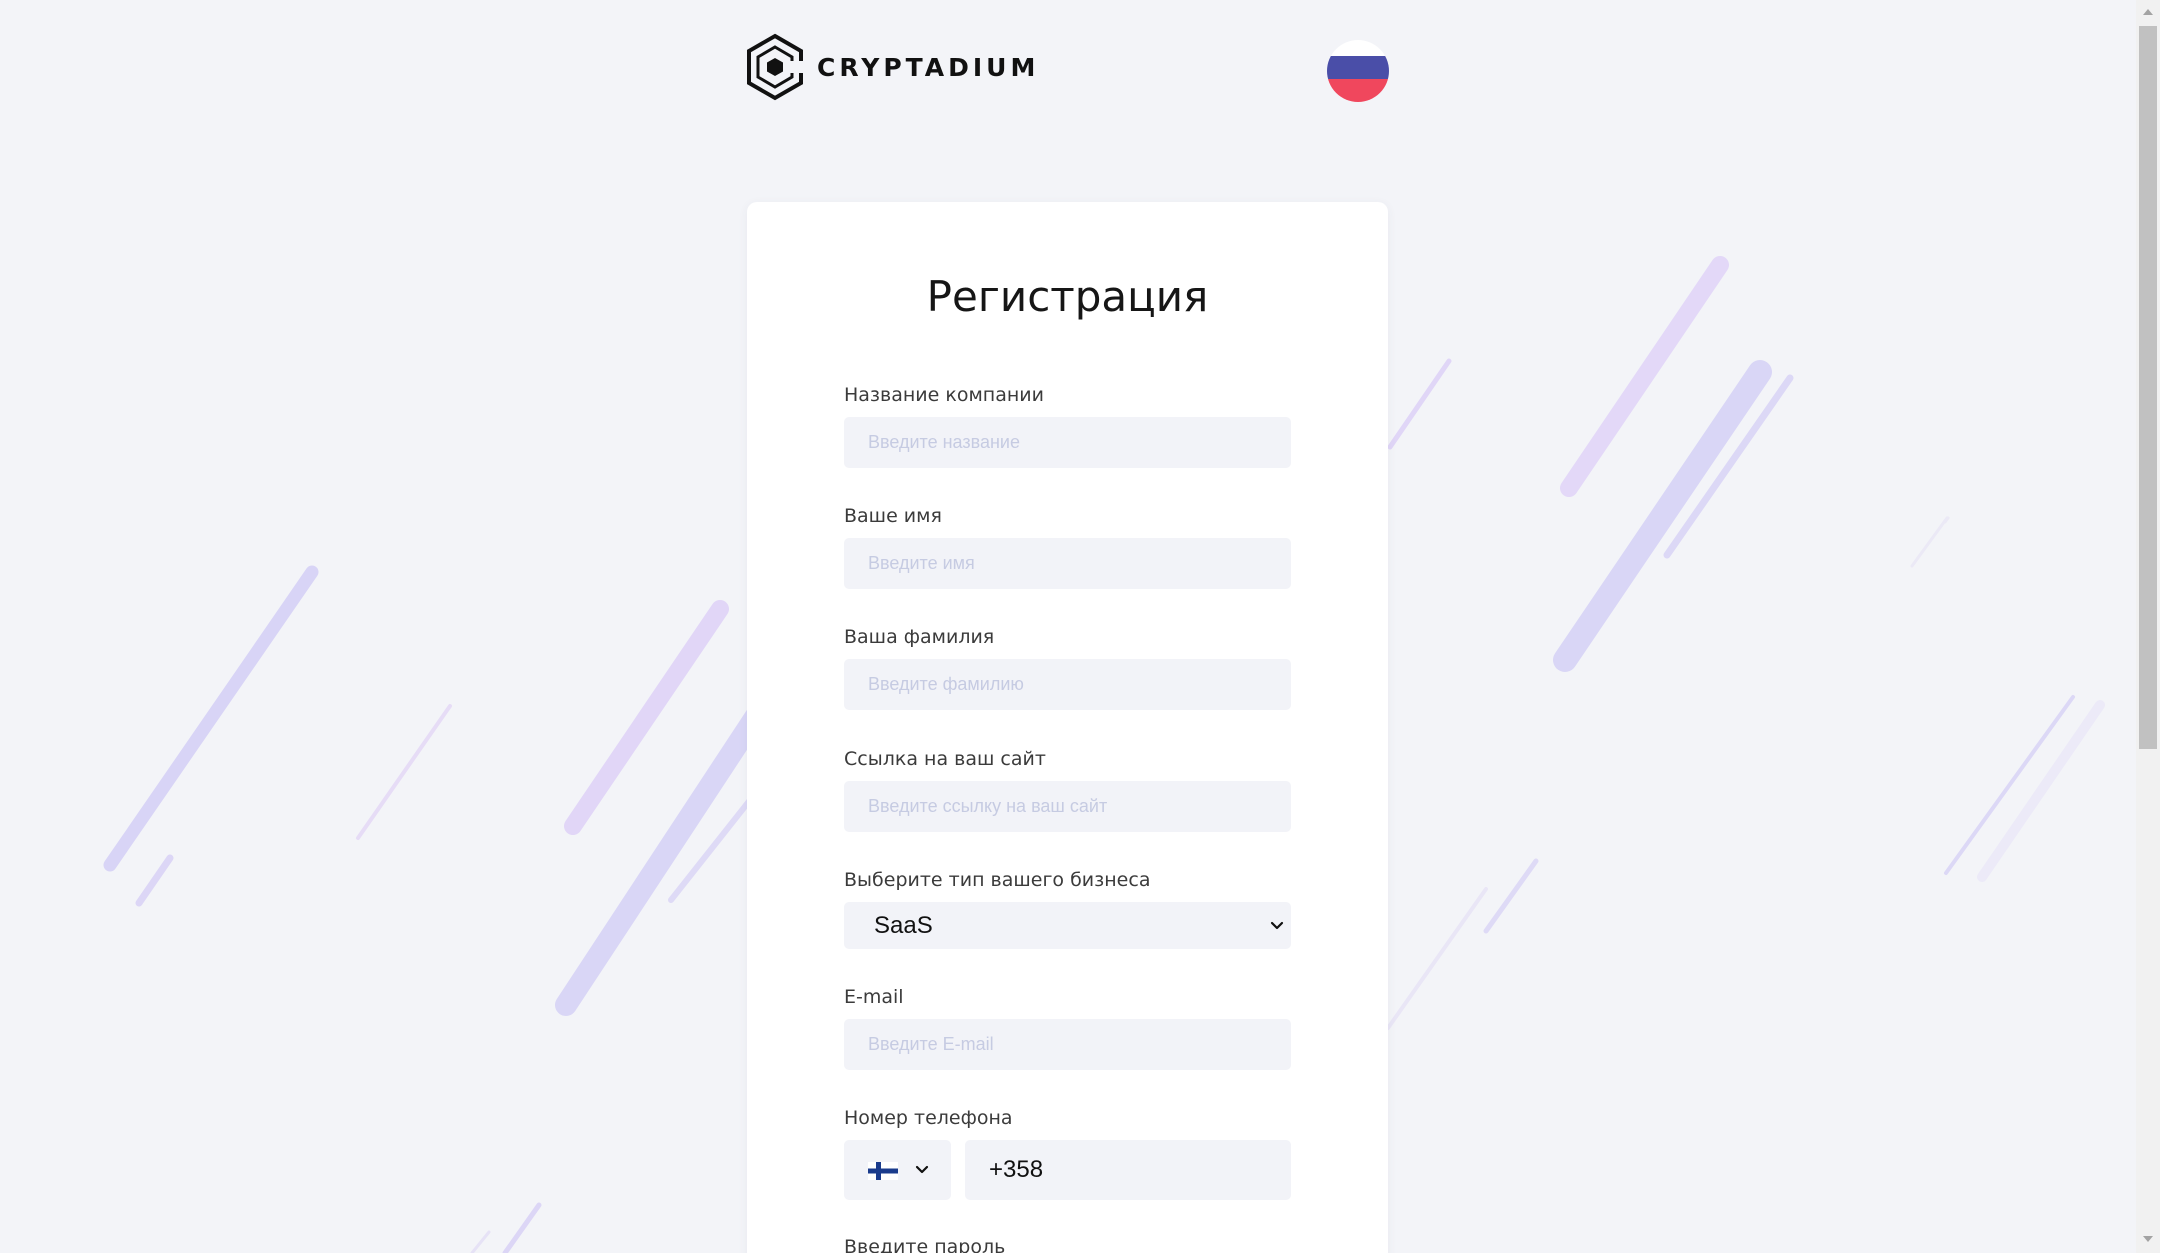  What do you see at coordinates (1067, 1243) in the screenshot?
I see `password-field: Введите пароль` at bounding box center [1067, 1243].